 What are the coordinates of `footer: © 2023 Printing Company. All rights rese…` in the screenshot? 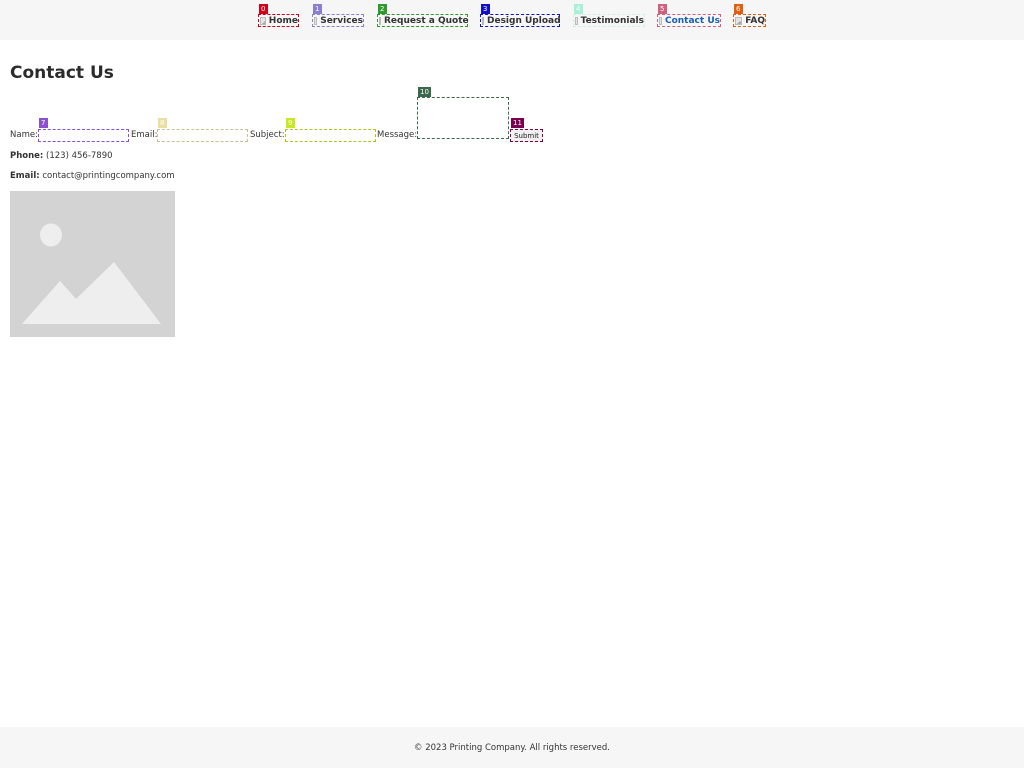 It's located at (512, 747).